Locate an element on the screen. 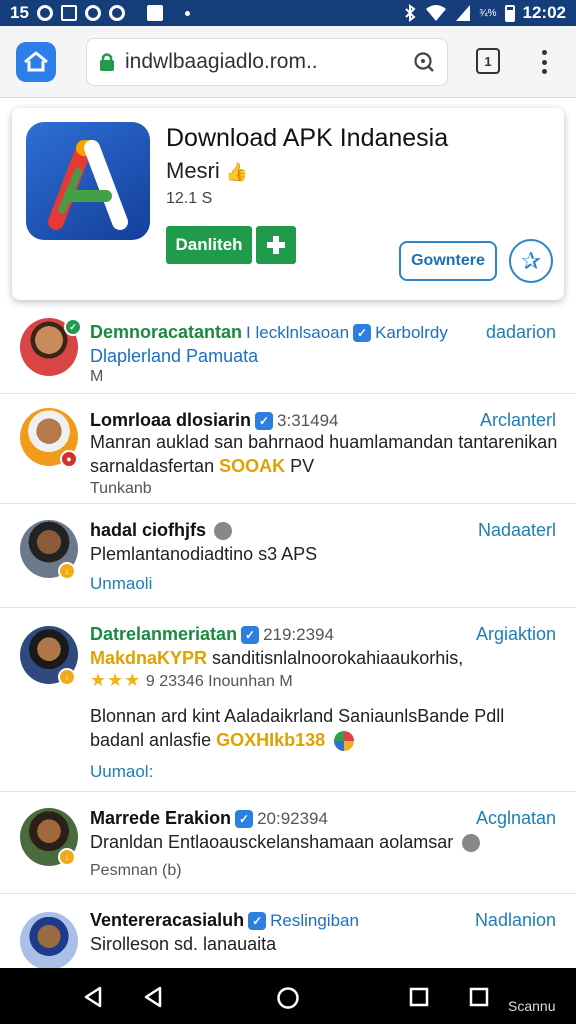 The width and height of the screenshot is (576, 1024). comment-text-part: sanditisnlalnoorokahiaaukorhis, is located at coordinates (338, 658).